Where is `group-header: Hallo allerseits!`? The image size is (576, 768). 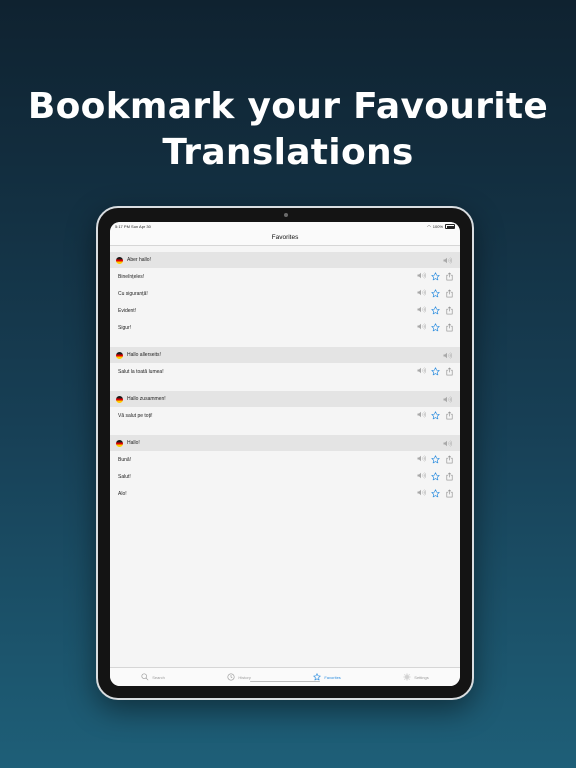 group-header: Hallo allerseits! is located at coordinates (285, 355).